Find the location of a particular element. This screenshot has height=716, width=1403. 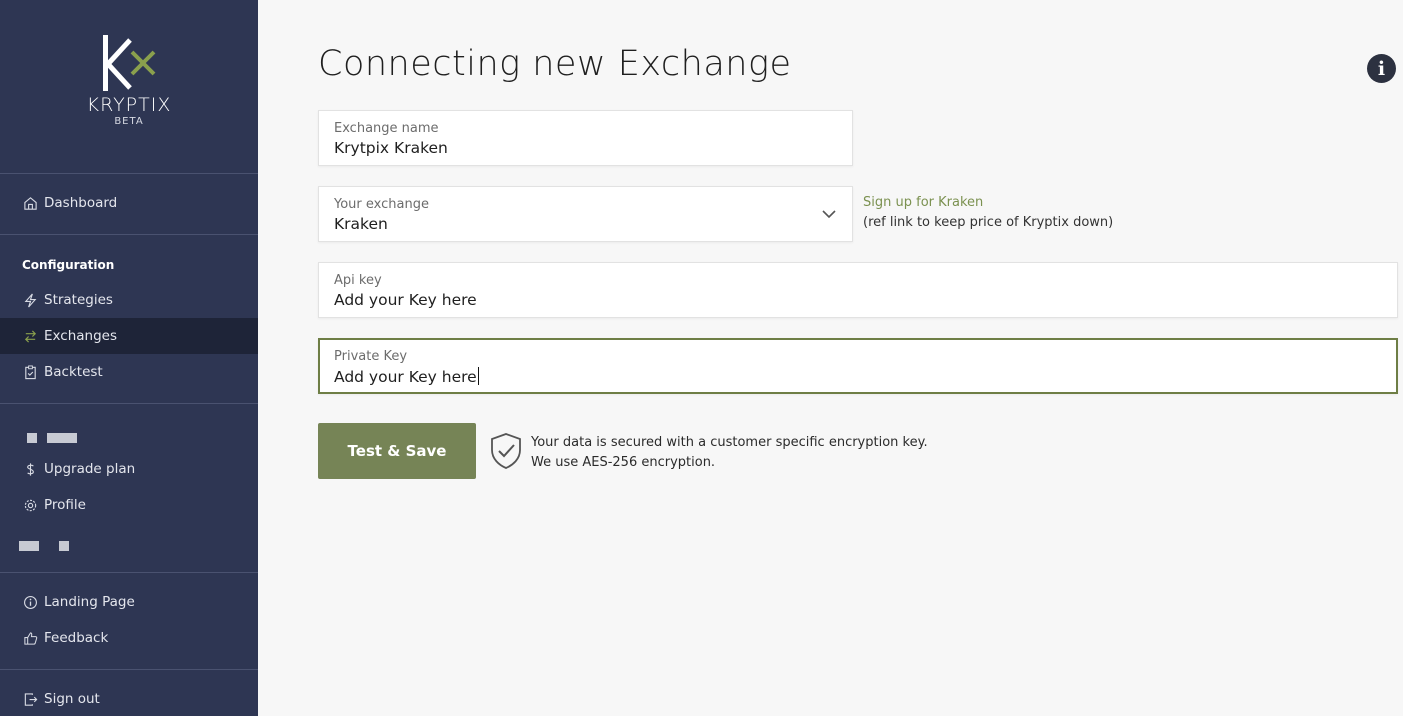

thumbs-up-icon is located at coordinates (30, 638).